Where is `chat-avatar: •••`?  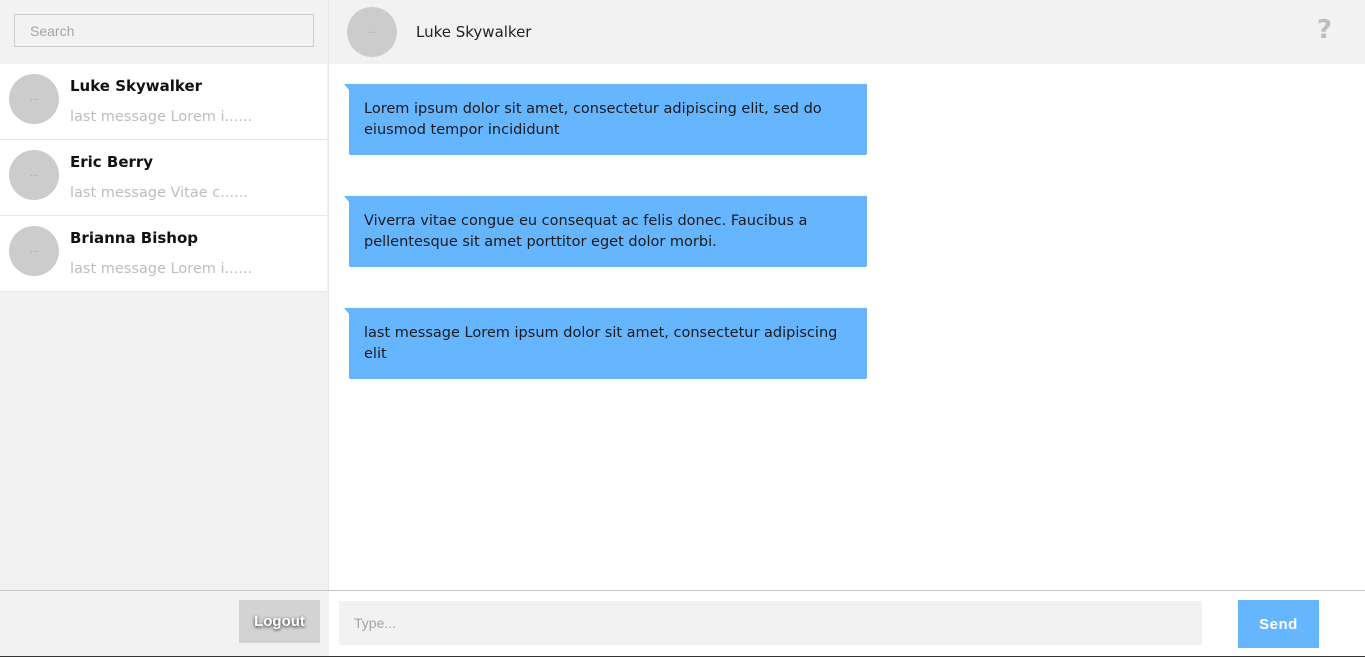 chat-avatar: ••• is located at coordinates (372, 32).